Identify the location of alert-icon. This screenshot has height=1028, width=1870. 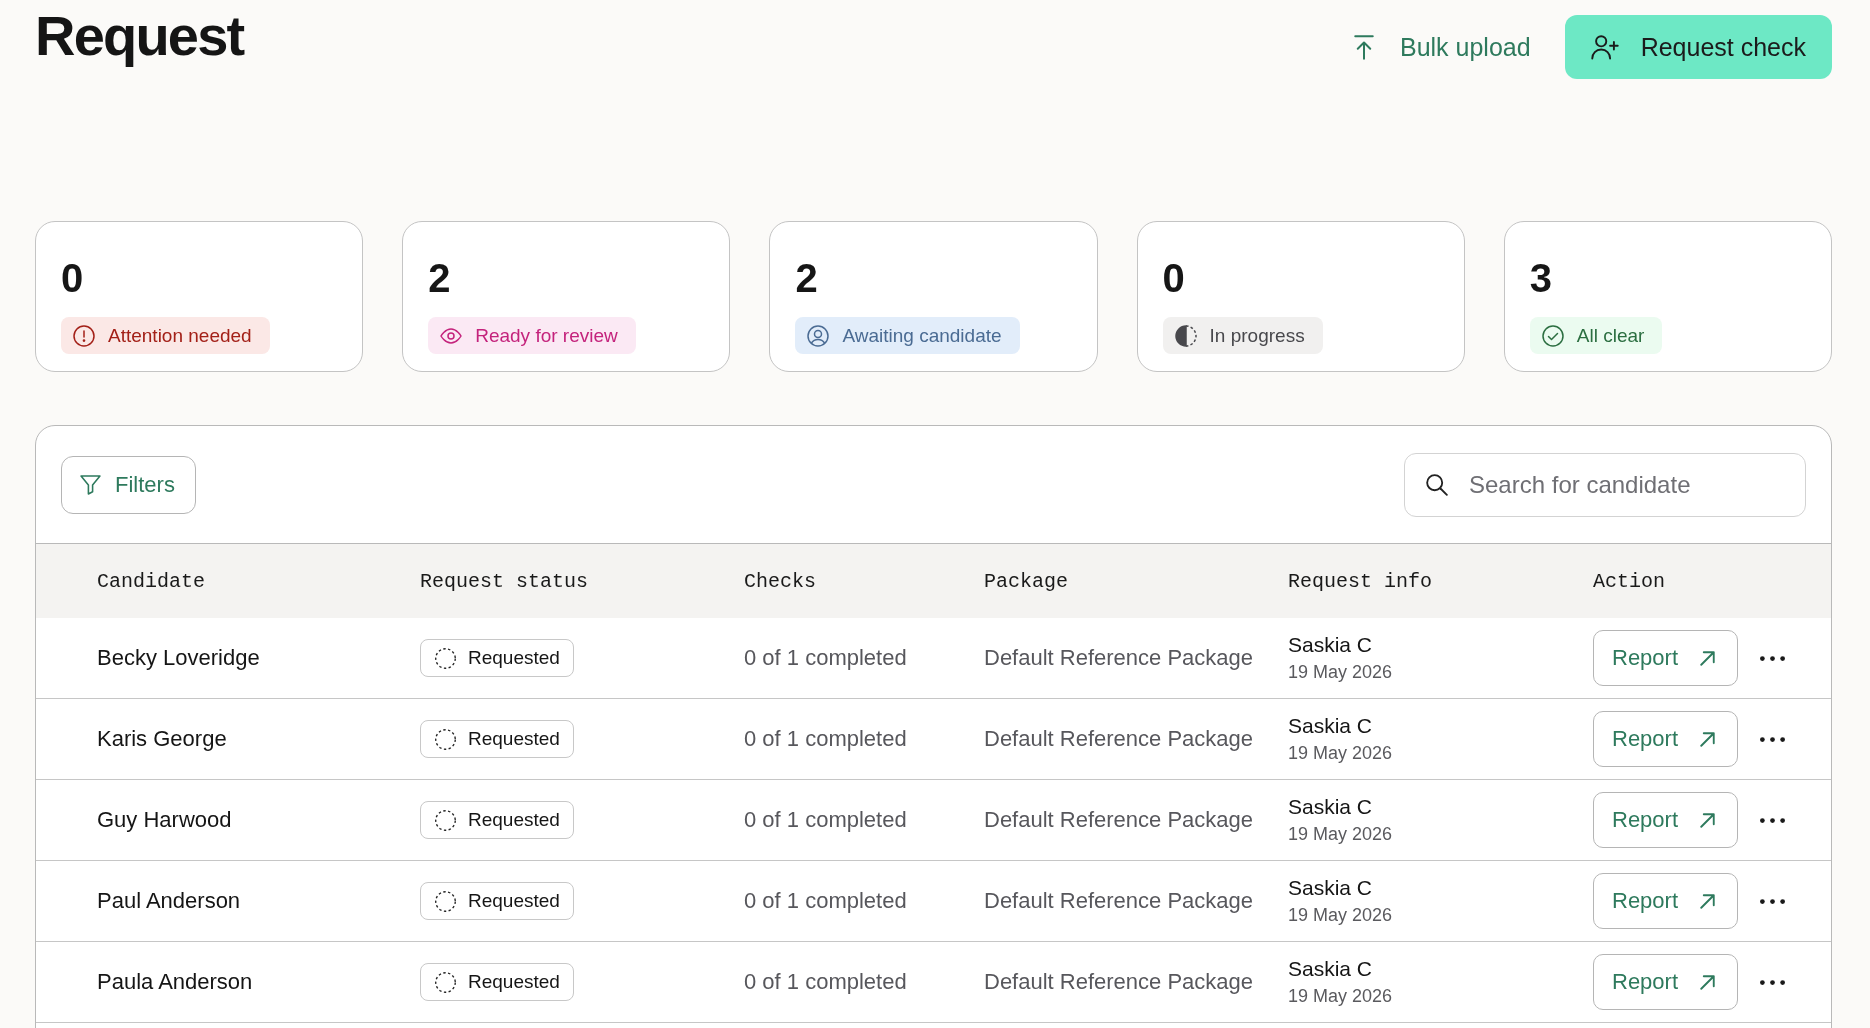
(84, 335).